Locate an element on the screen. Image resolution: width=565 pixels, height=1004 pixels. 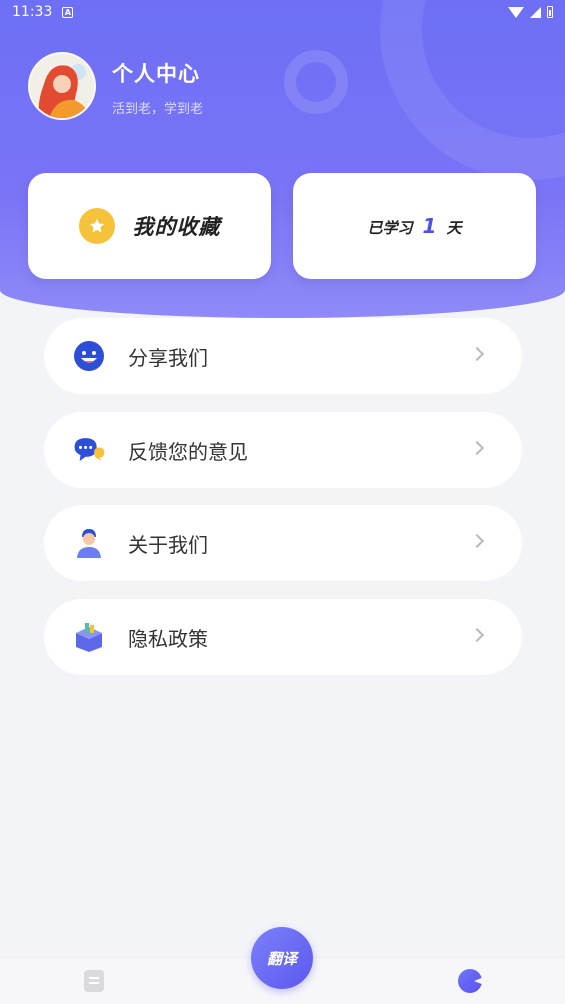
menu-item-share: 分享我们 is located at coordinates (283, 356).